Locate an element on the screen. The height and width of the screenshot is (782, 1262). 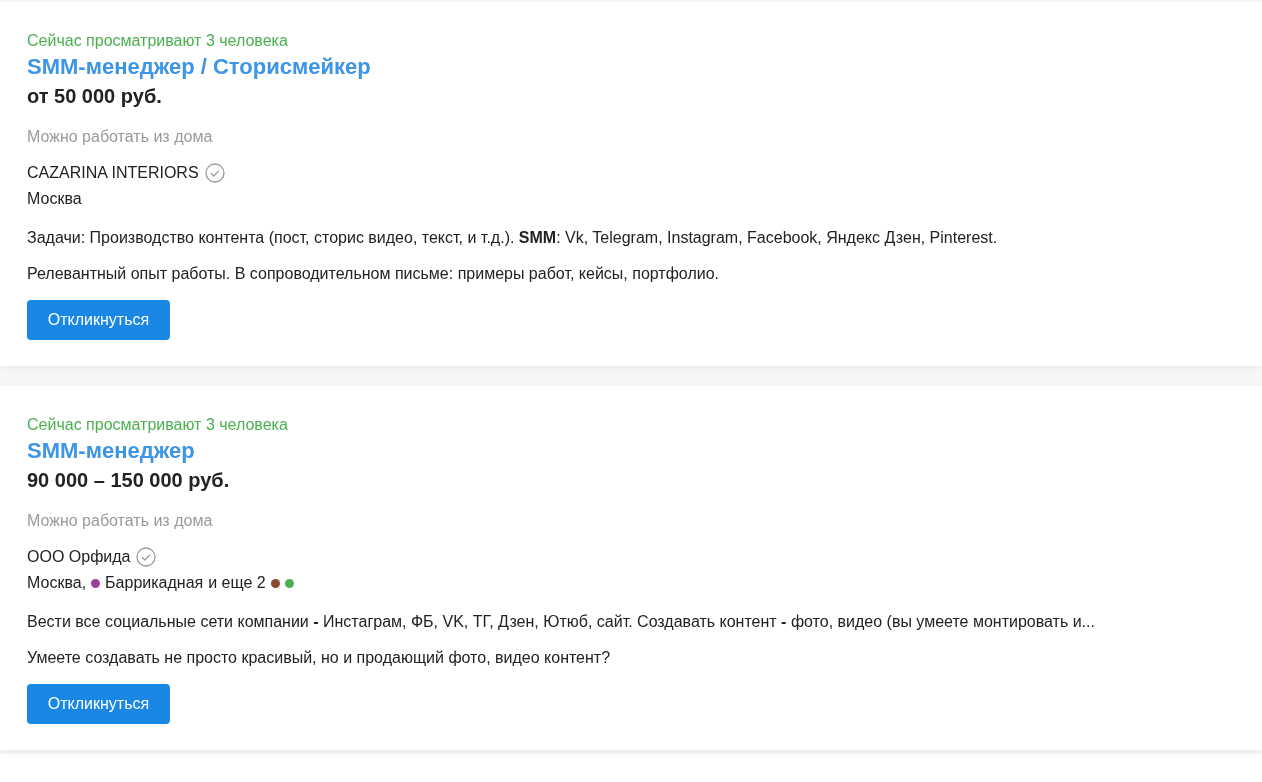
salary-text: 90 000 – 150 000 руб. is located at coordinates (129, 480).